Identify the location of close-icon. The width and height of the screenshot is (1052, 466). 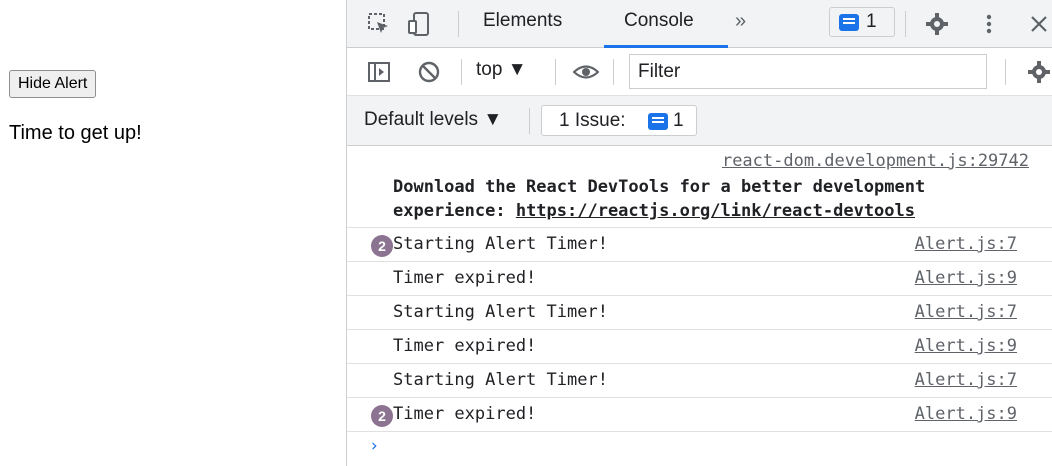
(1039, 24).